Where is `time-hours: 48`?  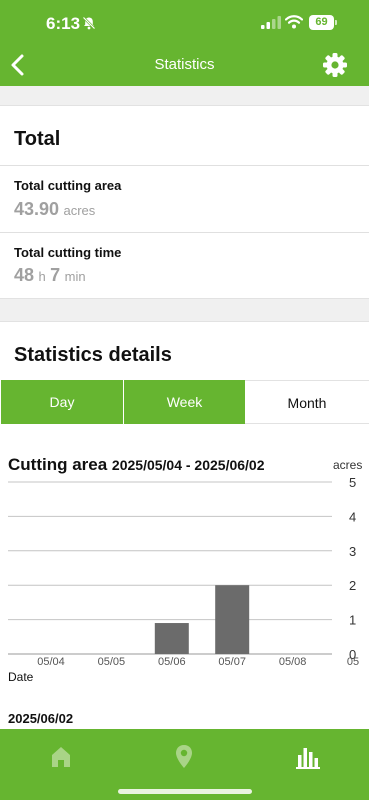 time-hours: 48 is located at coordinates (24, 275).